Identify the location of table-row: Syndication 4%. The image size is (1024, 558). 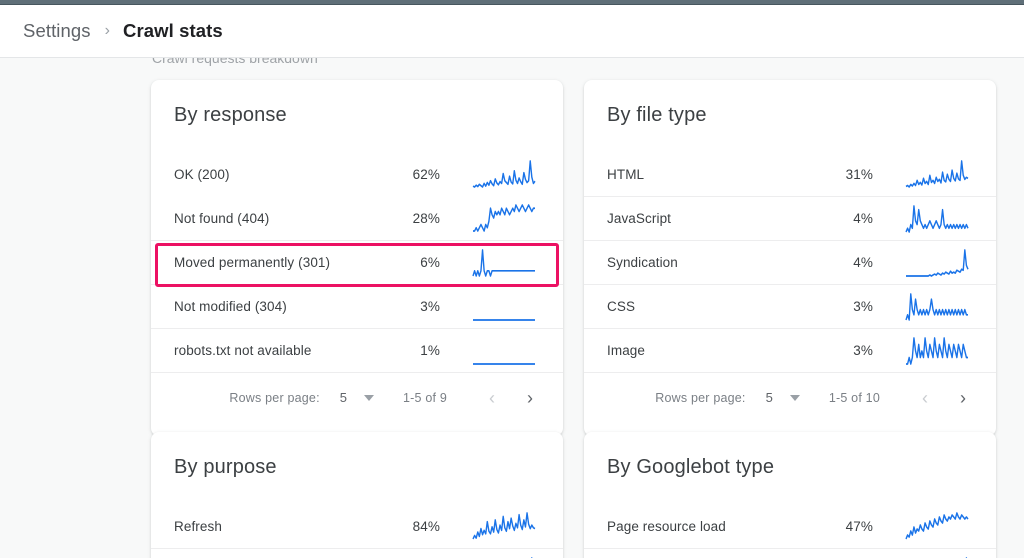
(790, 262).